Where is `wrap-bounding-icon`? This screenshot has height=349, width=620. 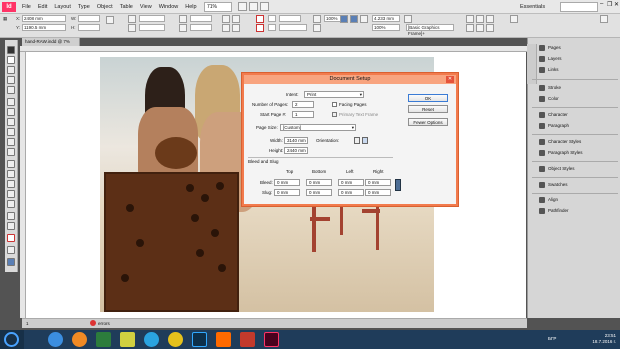 wrap-bounding-icon is located at coordinates (354, 19).